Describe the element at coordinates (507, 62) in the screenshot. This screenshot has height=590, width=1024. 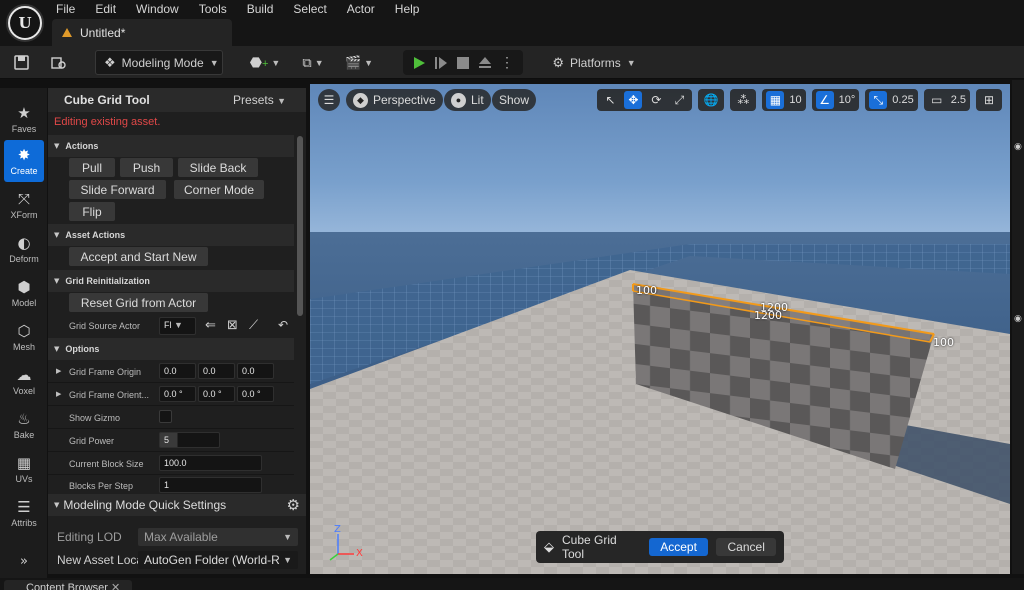
I see `more-options-icon: ⋮` at that location.